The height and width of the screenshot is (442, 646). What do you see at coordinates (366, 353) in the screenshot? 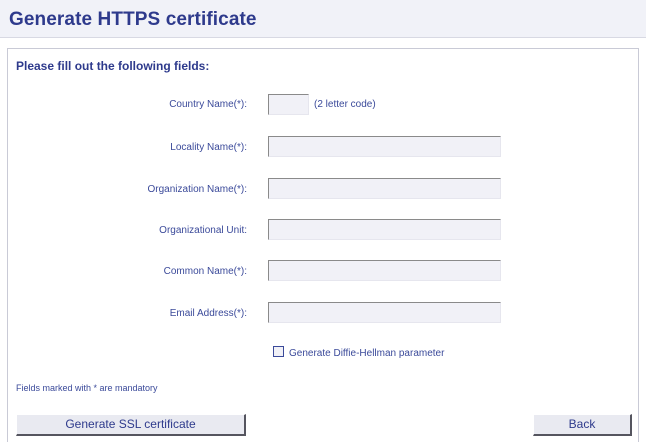
I see `diffie-hellman-label: Generate Diffie-Hellman parameter` at bounding box center [366, 353].